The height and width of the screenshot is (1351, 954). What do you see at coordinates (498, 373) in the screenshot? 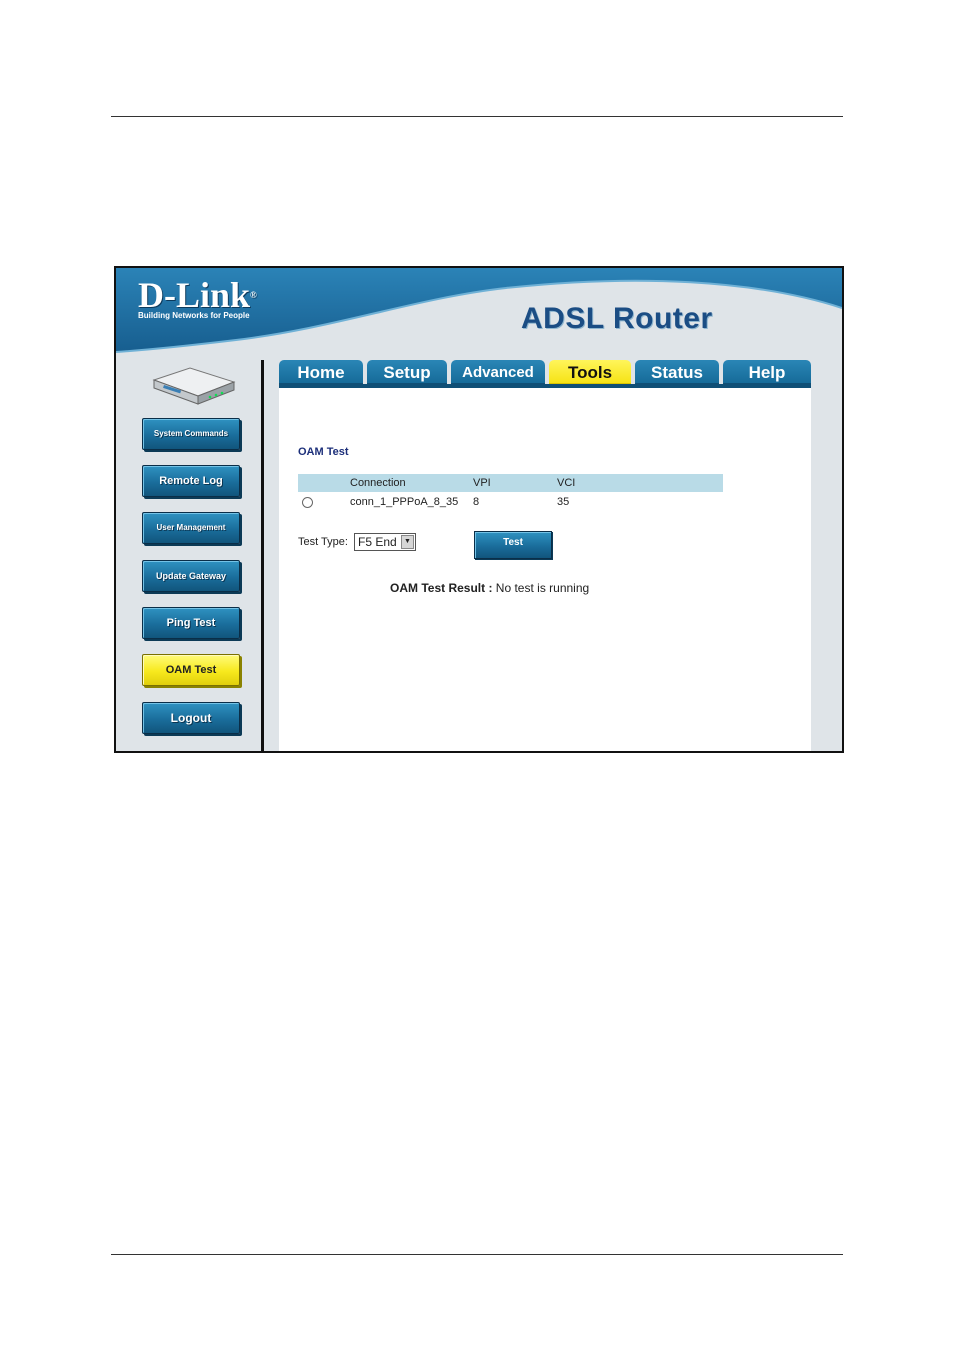
I see `tab-advanced: Advanced` at bounding box center [498, 373].